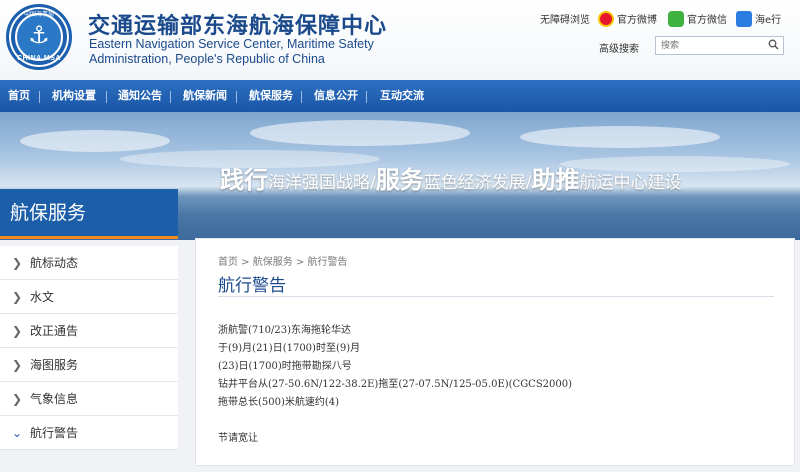 This screenshot has width=800, height=472. Describe the element at coordinates (89, 297) in the screenshot. I see `sidebar-item-hydrology: ❯ 水文` at that location.